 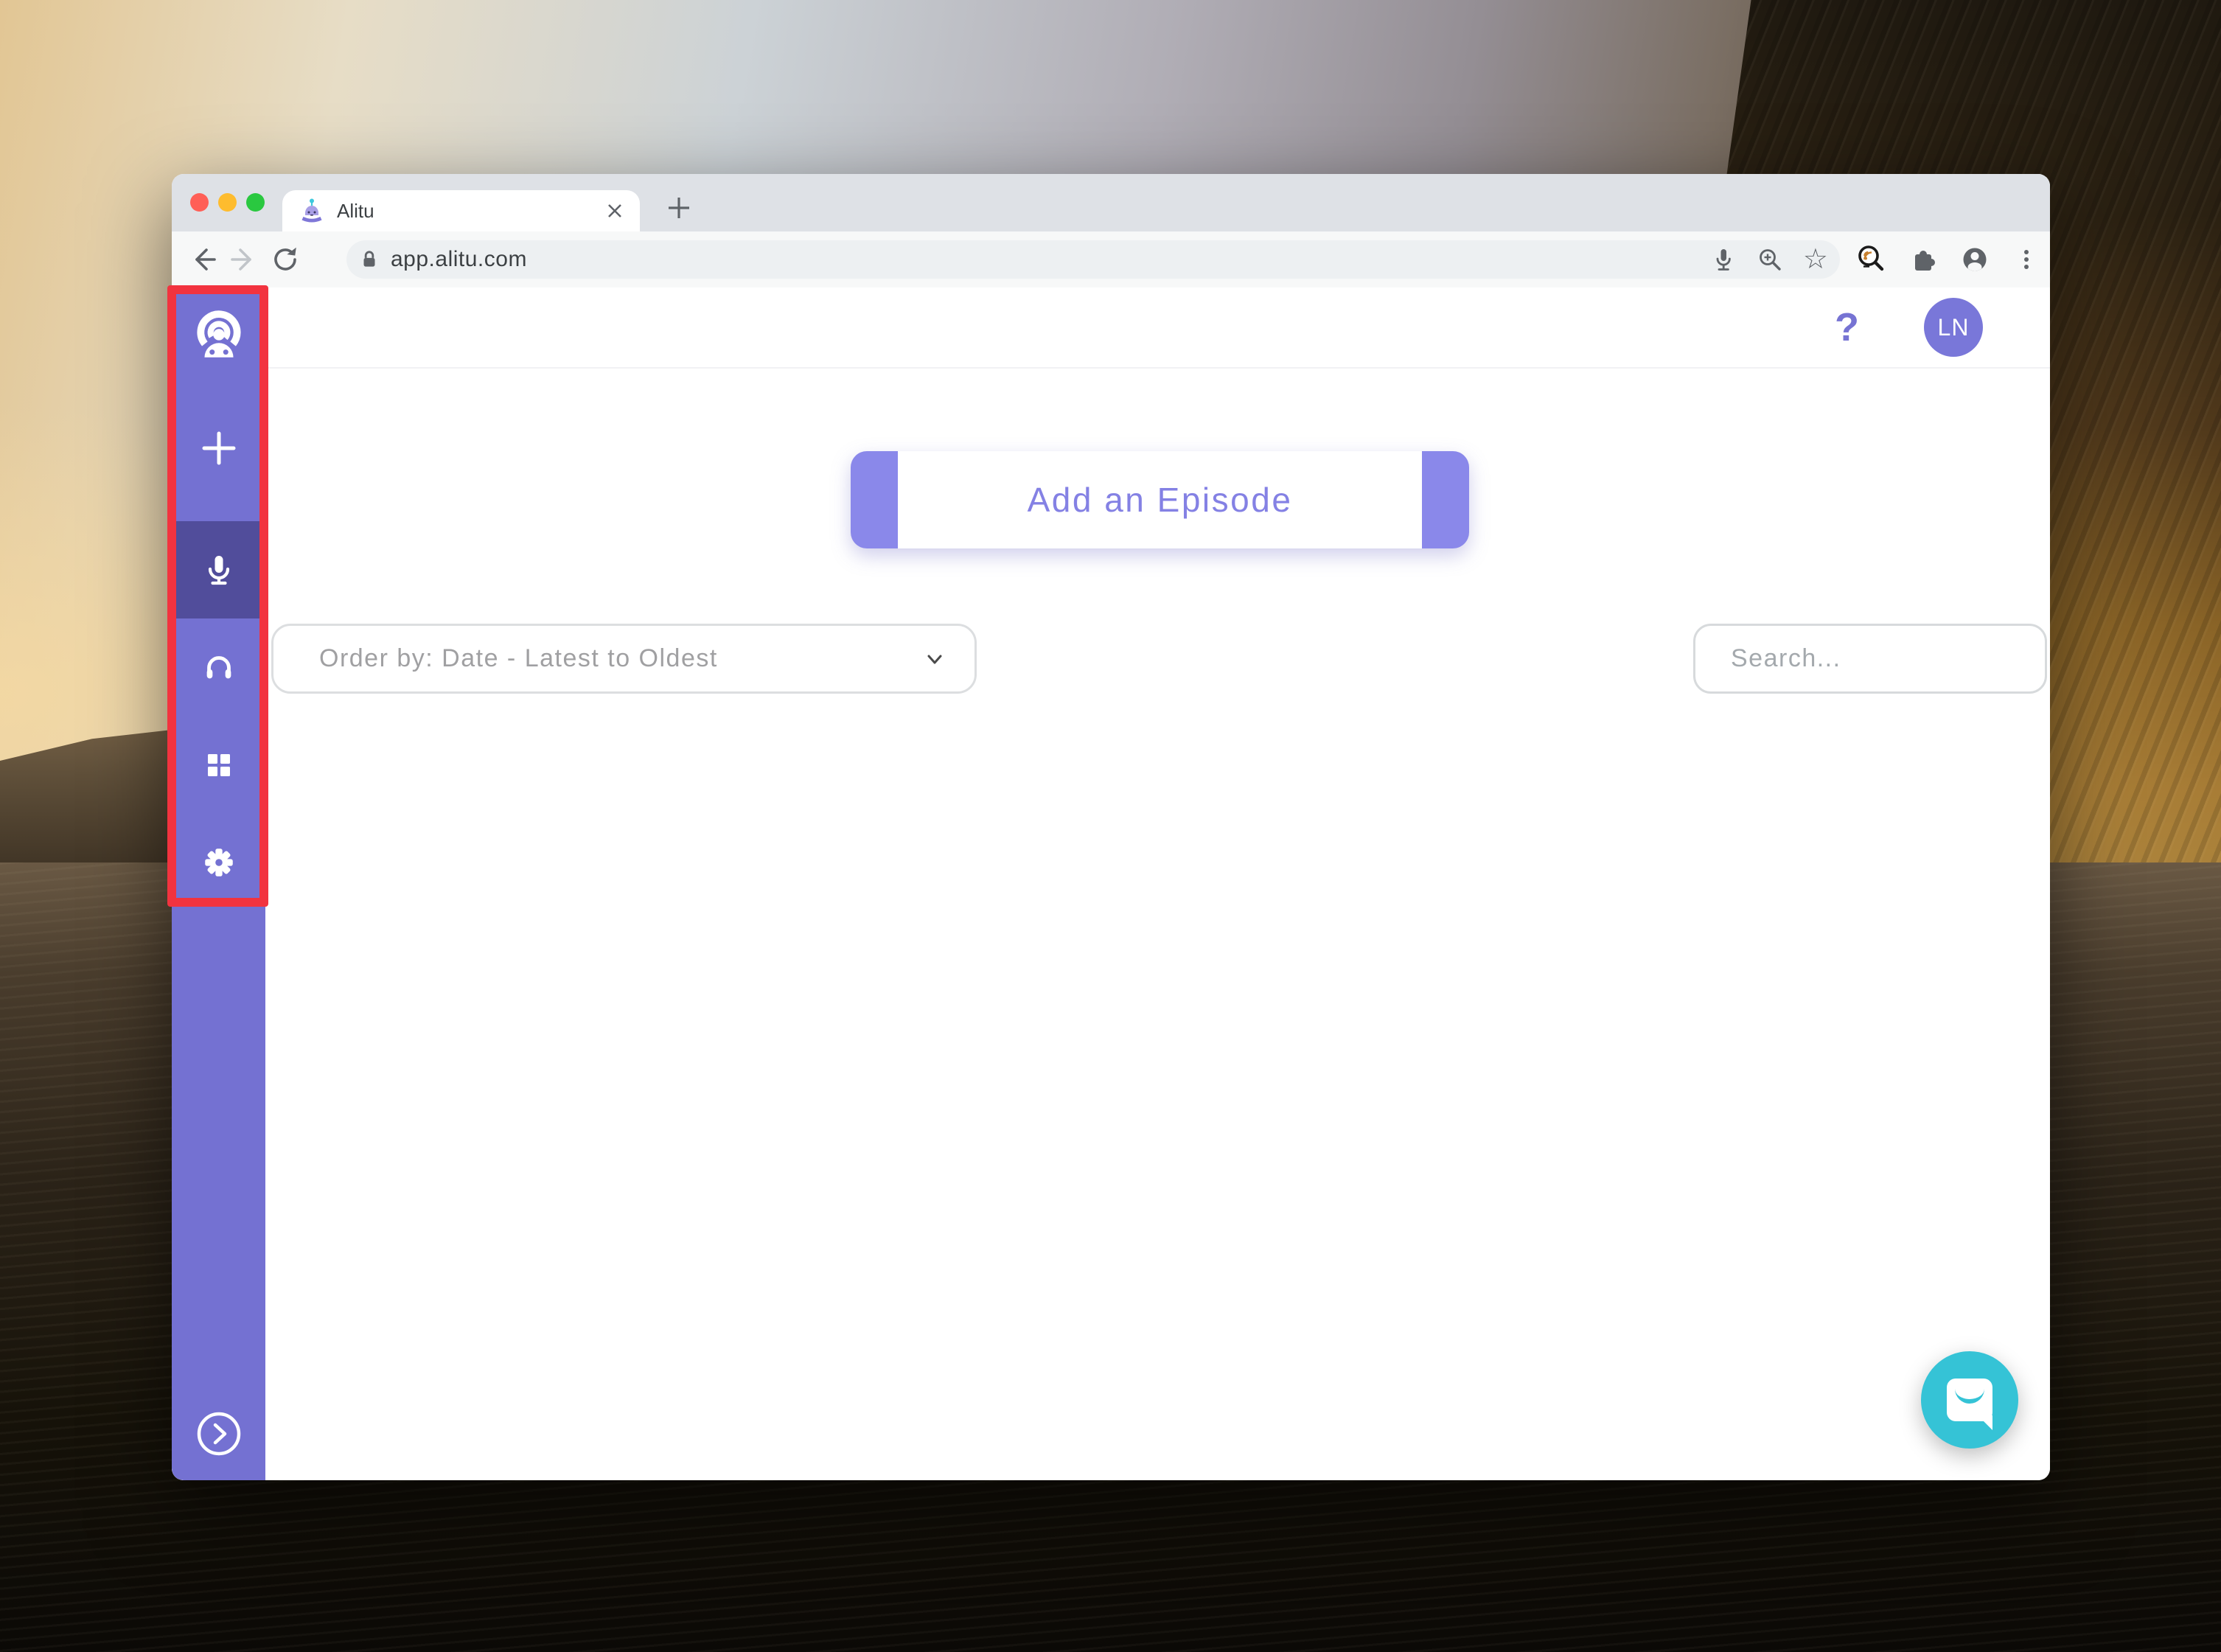 I want to click on add-episode-button-inner: Add an Episode, so click(x=1160, y=499).